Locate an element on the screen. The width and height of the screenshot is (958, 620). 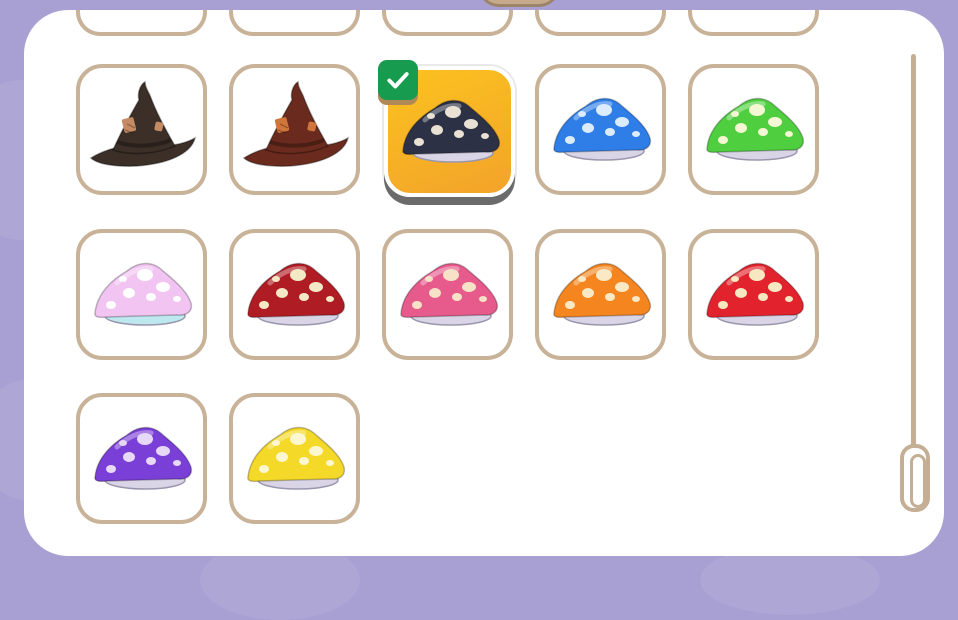
panel-top-tab is located at coordinates (519, 3).